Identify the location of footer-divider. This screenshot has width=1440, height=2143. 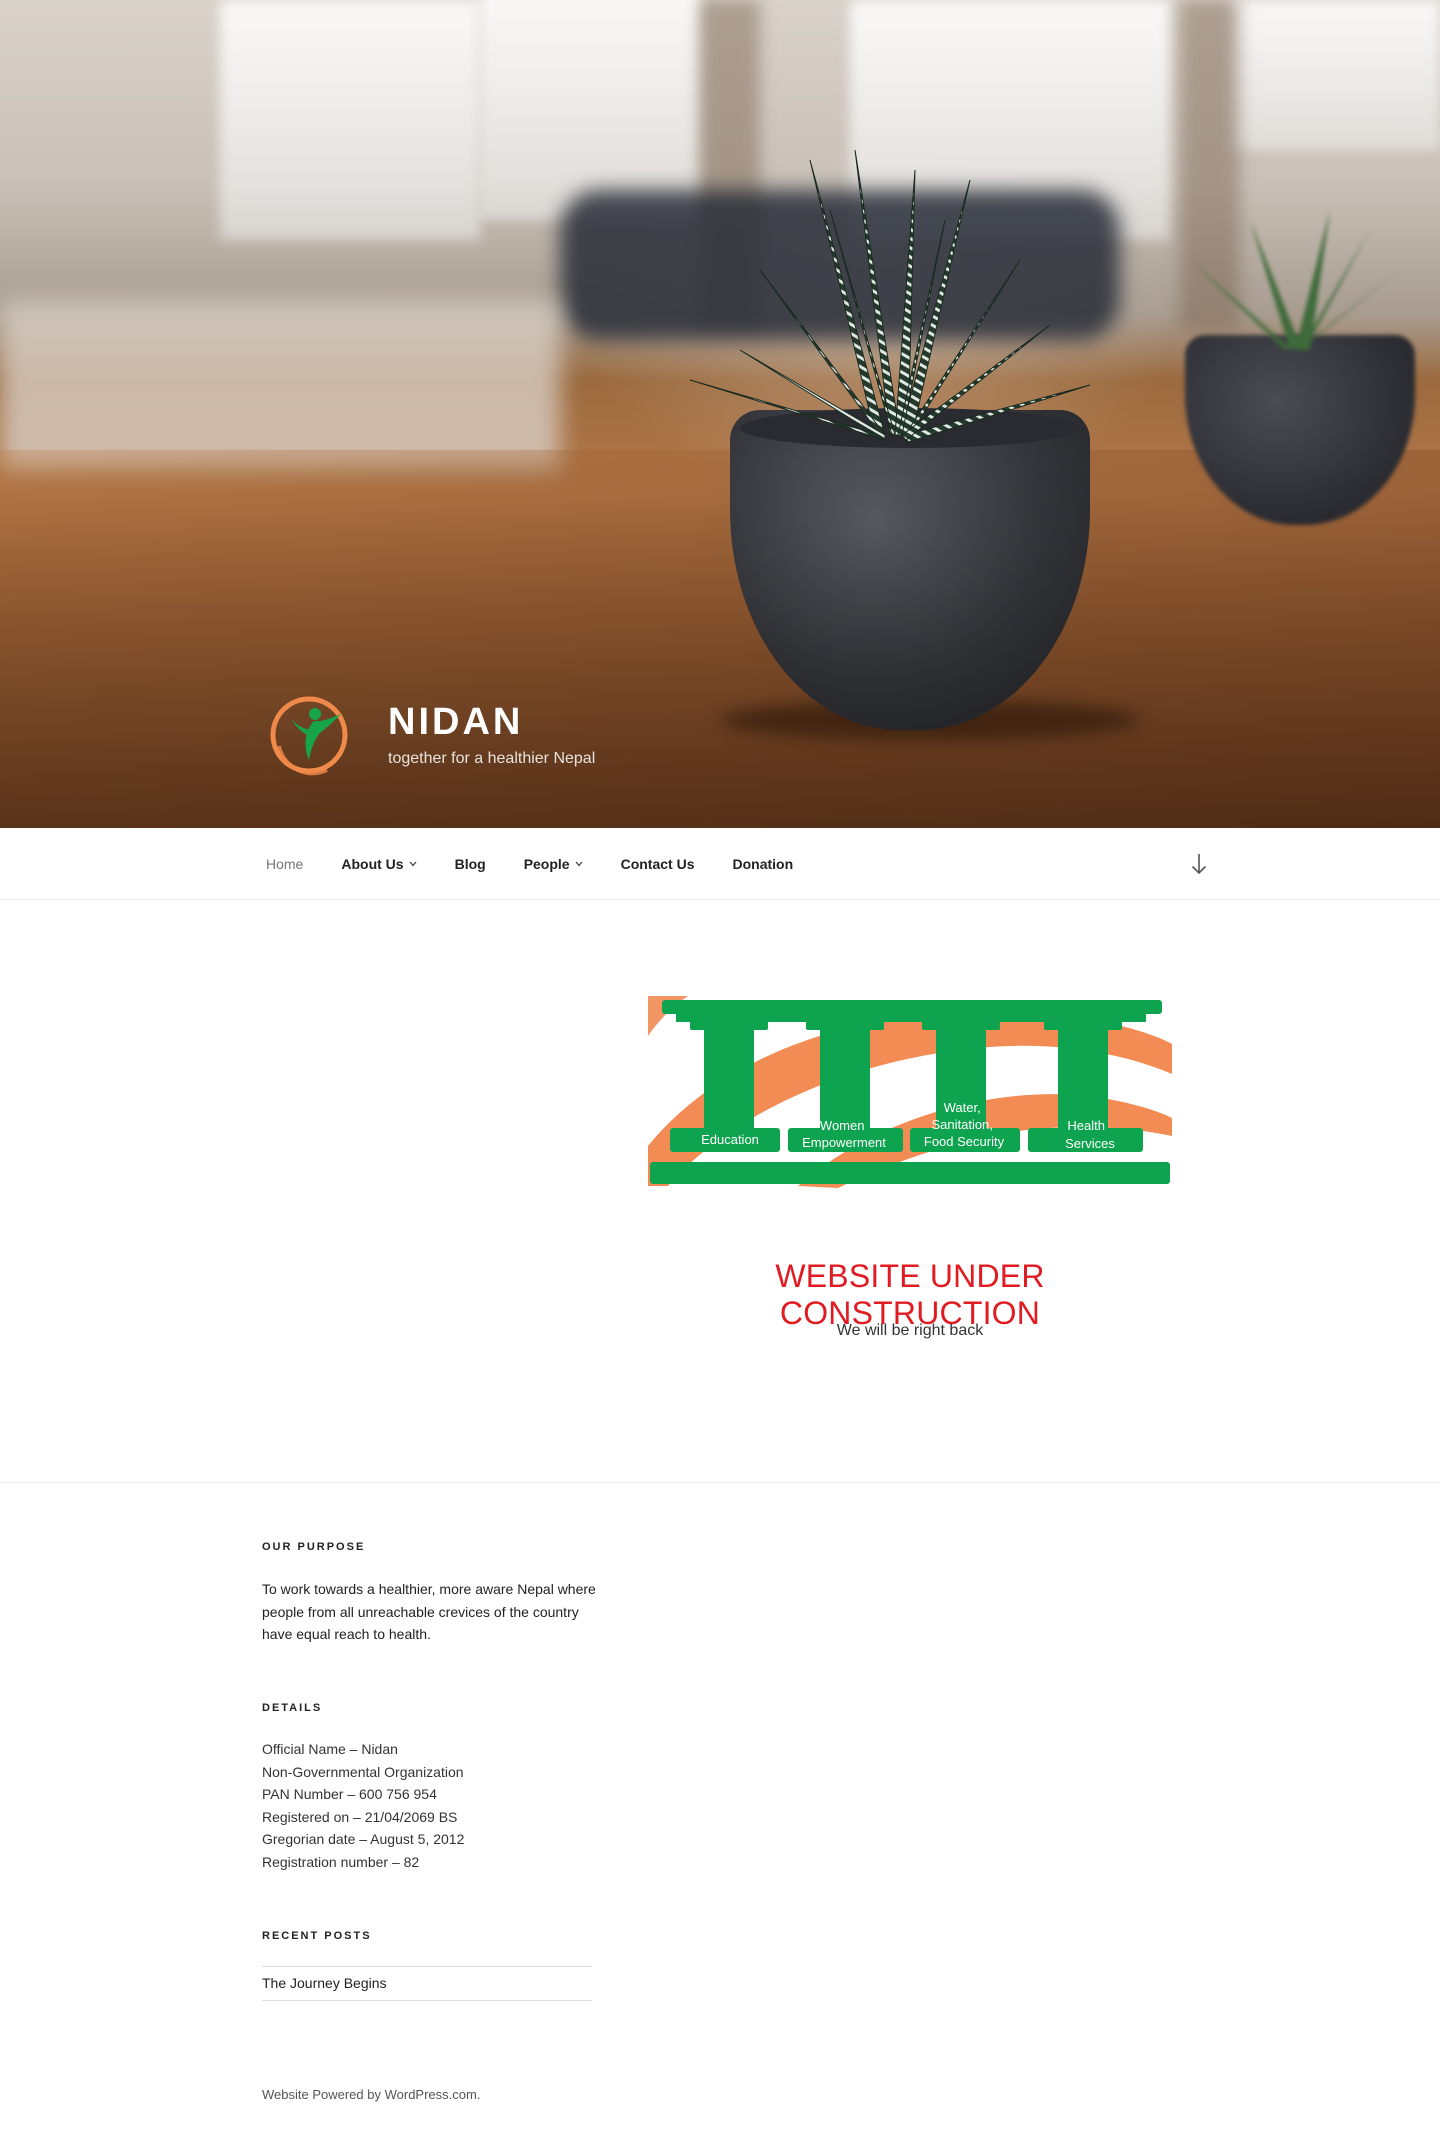
(720, 1482).